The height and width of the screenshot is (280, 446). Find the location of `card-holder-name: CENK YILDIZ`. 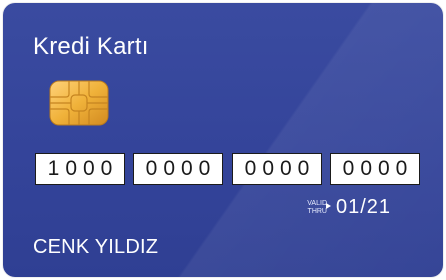

card-holder-name: CENK YILDIZ is located at coordinates (96, 247).